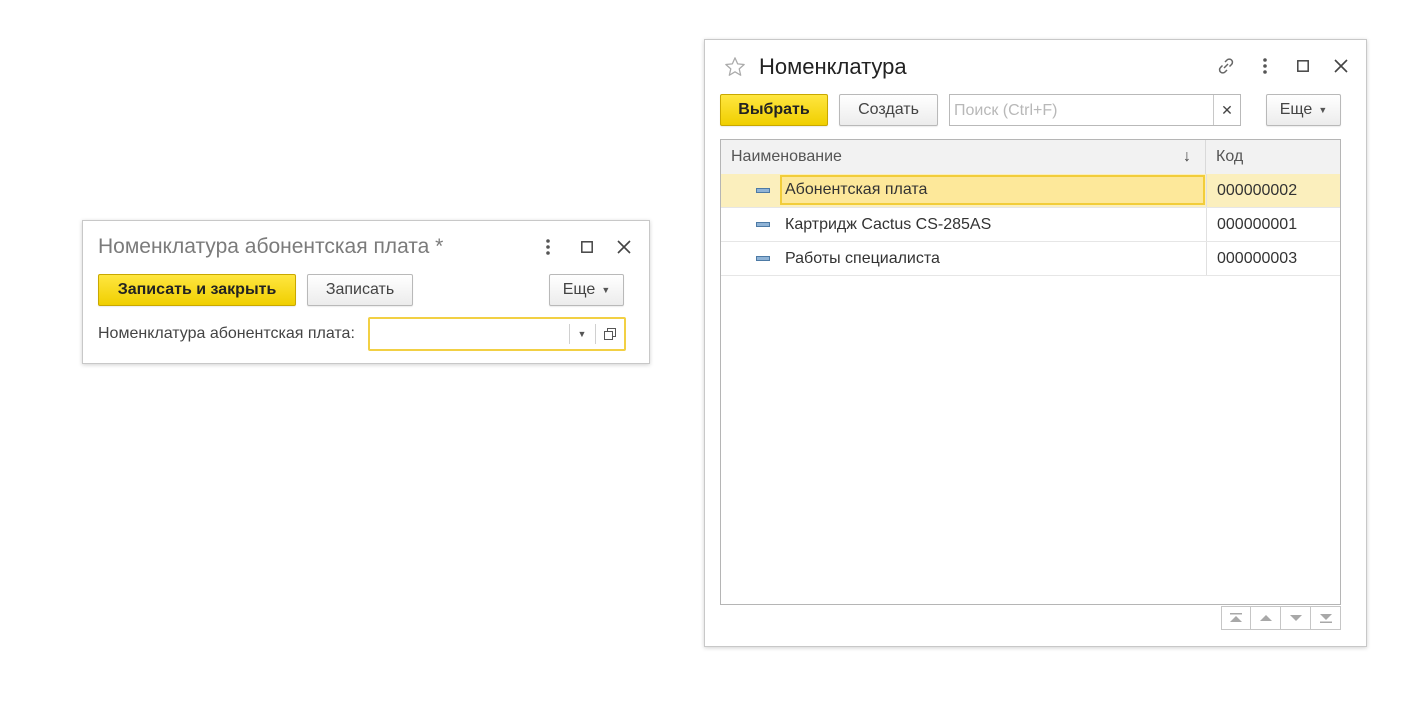 The width and height of the screenshot is (1416, 722). What do you see at coordinates (1273, 190) in the screenshot?
I see `row-code: 000000002` at bounding box center [1273, 190].